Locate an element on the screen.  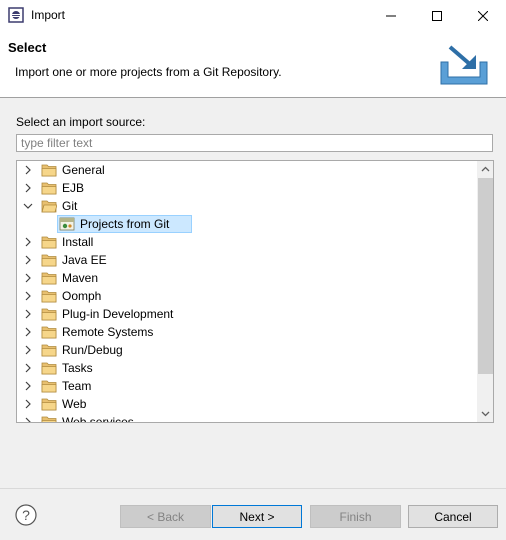
tree-item: Tasks is located at coordinates (246, 368).